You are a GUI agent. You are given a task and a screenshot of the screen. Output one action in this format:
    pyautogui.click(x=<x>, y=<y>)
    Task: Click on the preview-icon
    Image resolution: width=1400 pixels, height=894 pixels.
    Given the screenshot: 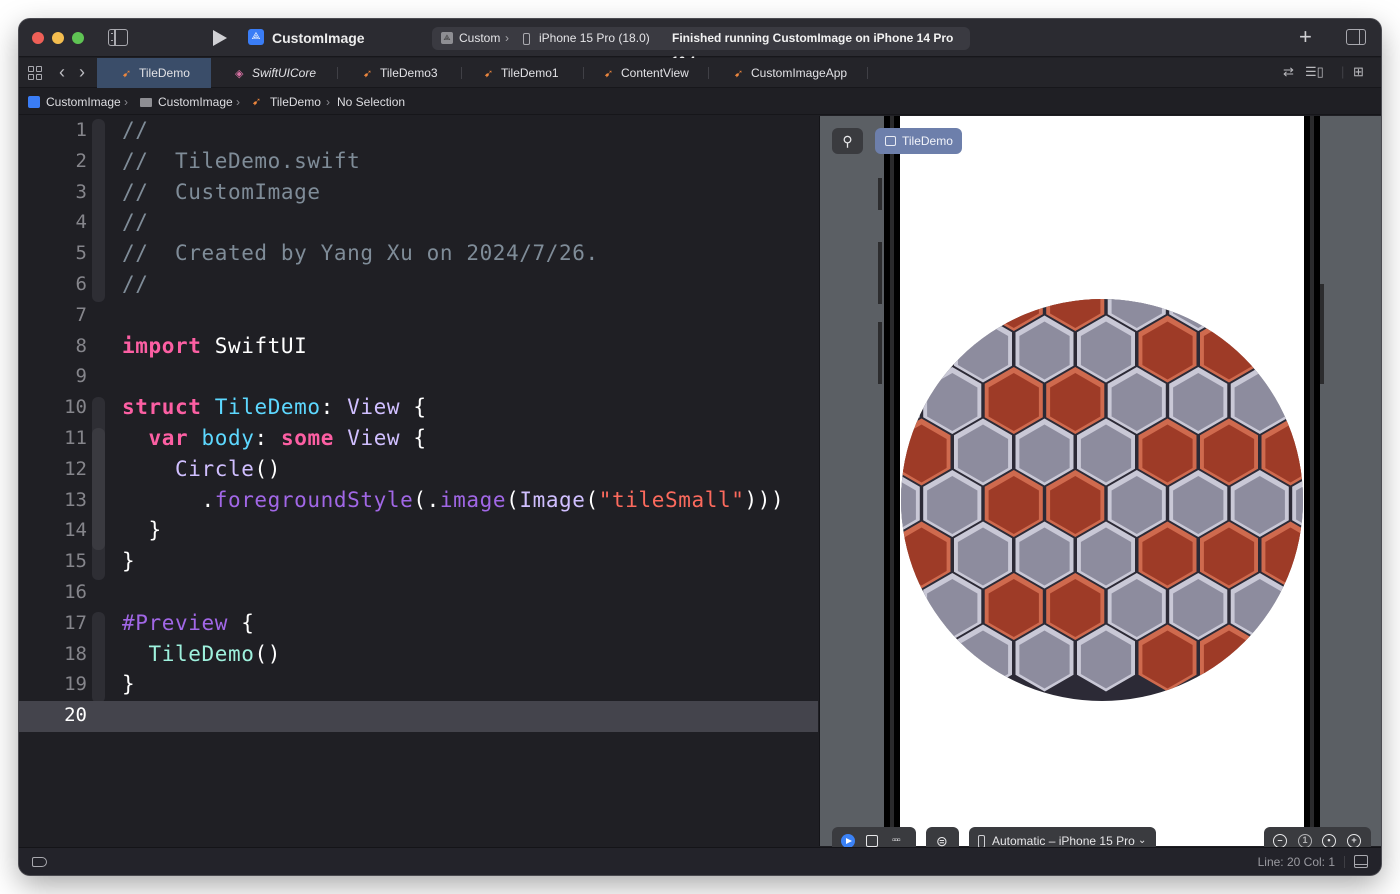 What is the action you would take?
    pyautogui.click(x=890, y=141)
    